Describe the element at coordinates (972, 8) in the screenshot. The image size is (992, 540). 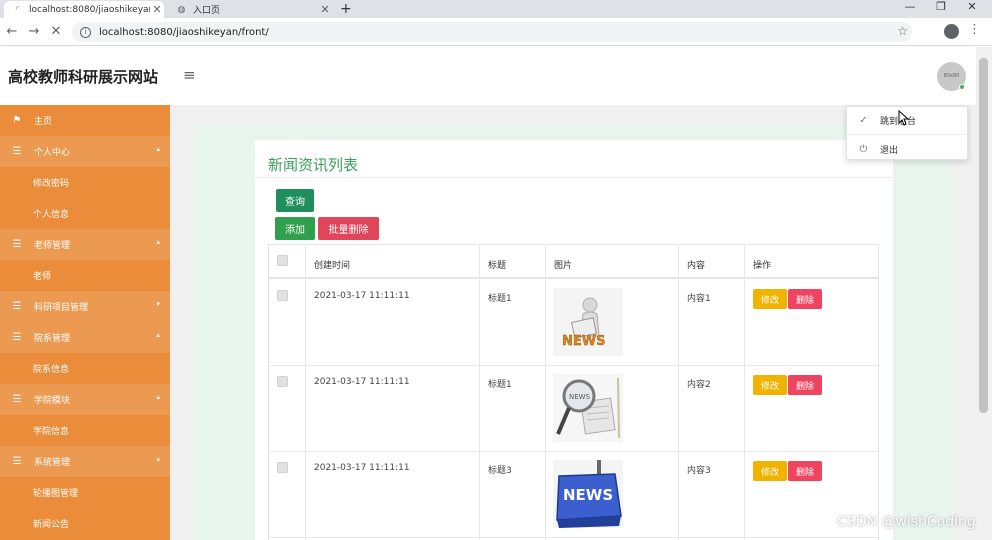
I see `close-window-icon: ✕` at that location.